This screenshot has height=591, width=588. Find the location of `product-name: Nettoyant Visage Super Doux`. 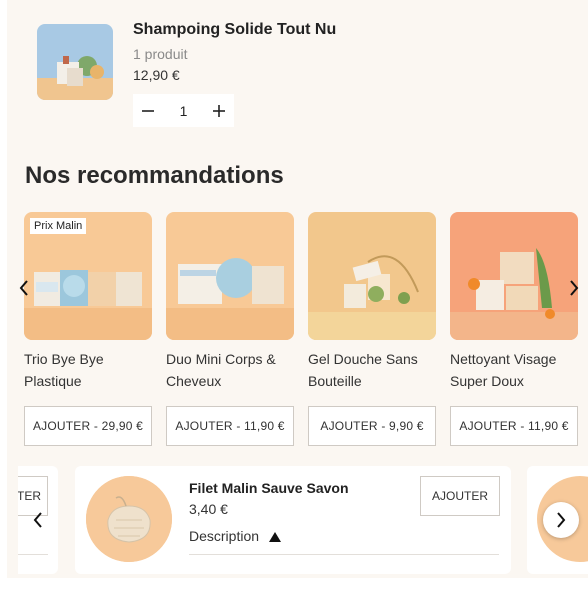

product-name: Nettoyant Visage Super Doux is located at coordinates (514, 370).